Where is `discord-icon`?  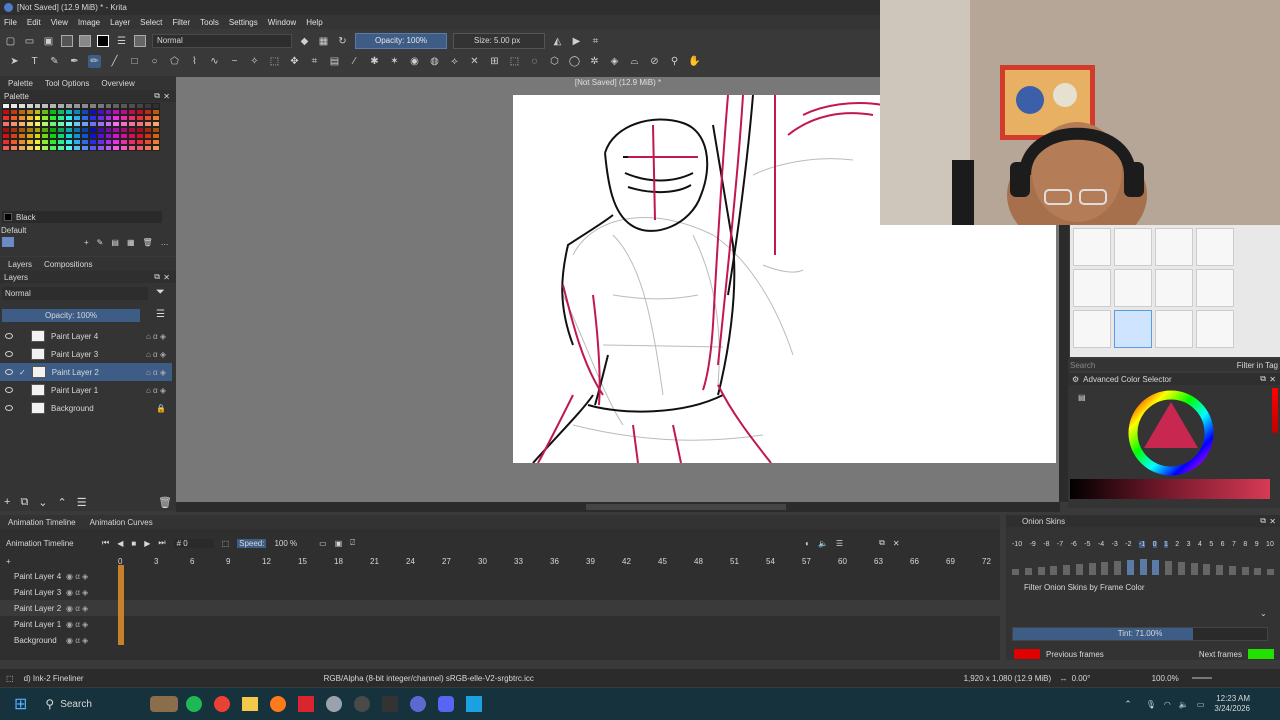 discord-icon is located at coordinates (446, 704).